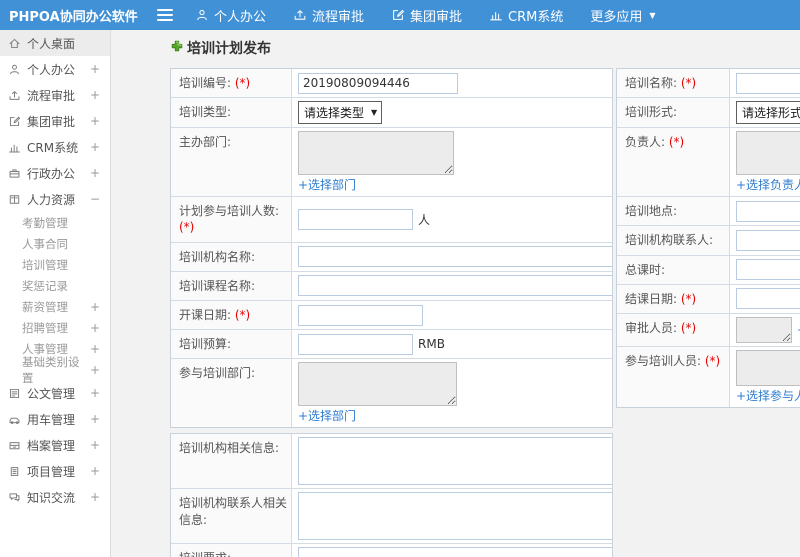 The image size is (800, 557). I want to click on car-icon, so click(14, 419).